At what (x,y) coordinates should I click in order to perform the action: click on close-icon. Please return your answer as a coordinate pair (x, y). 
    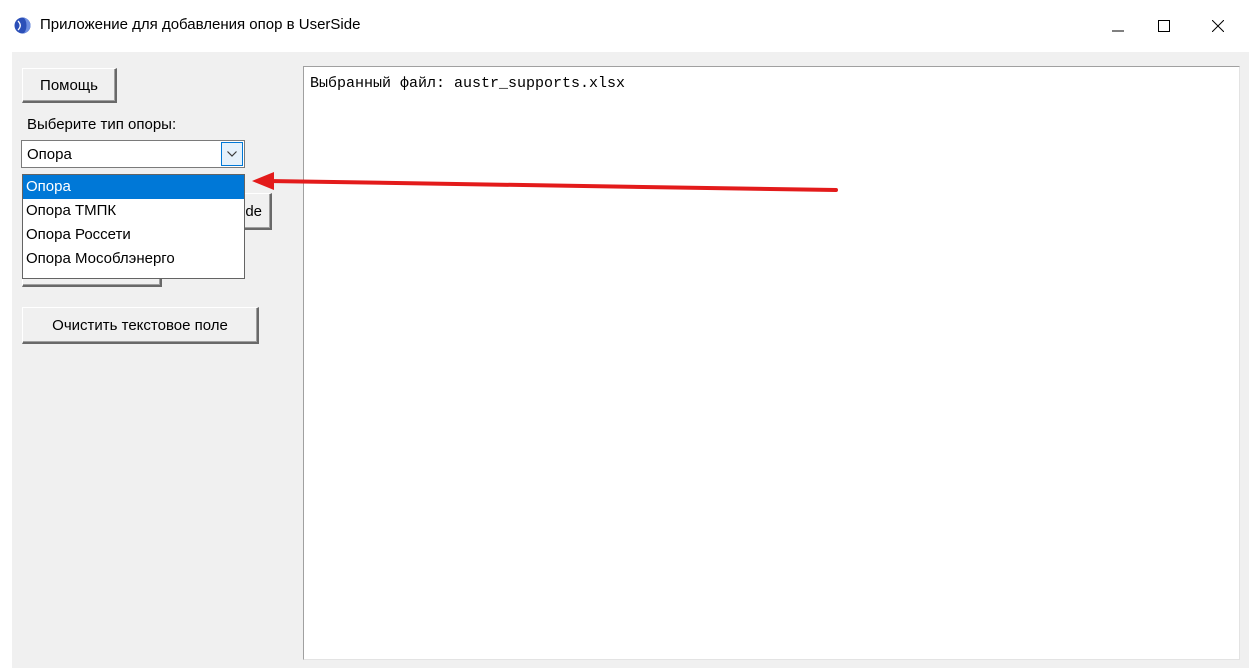
    Looking at the image, I should click on (1218, 26).